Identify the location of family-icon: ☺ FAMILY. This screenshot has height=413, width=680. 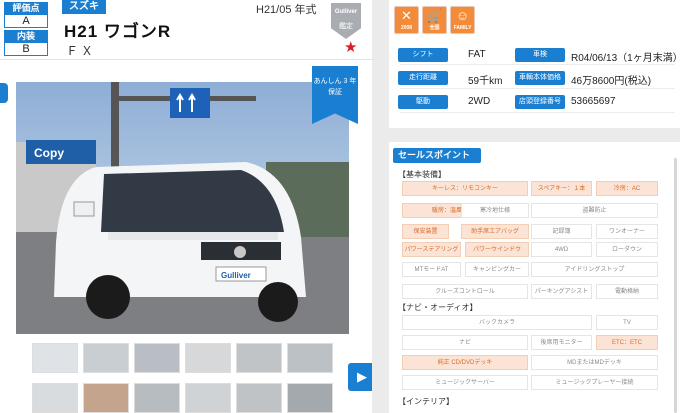
(462, 20).